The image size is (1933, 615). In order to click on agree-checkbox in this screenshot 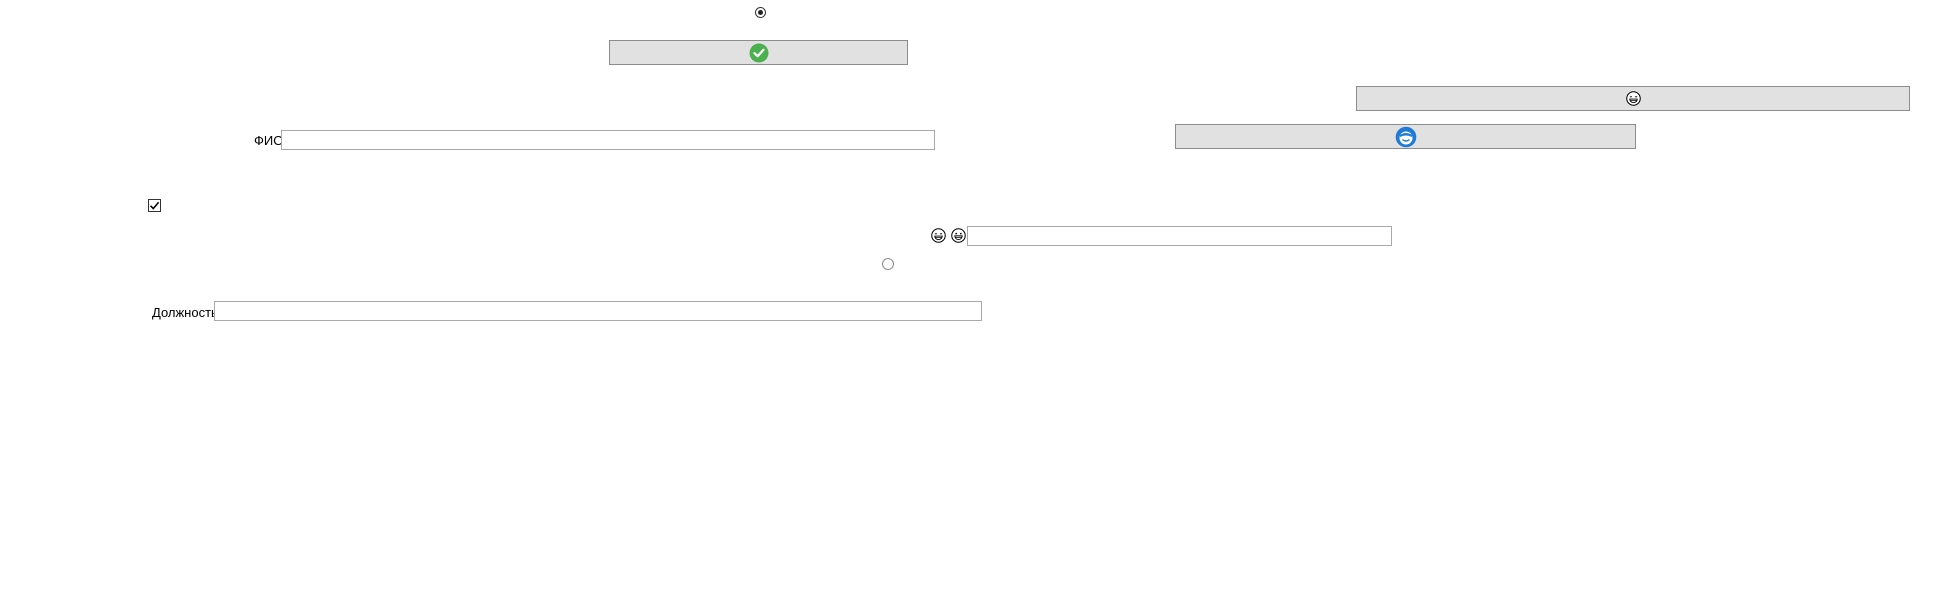, I will do `click(154, 205)`.